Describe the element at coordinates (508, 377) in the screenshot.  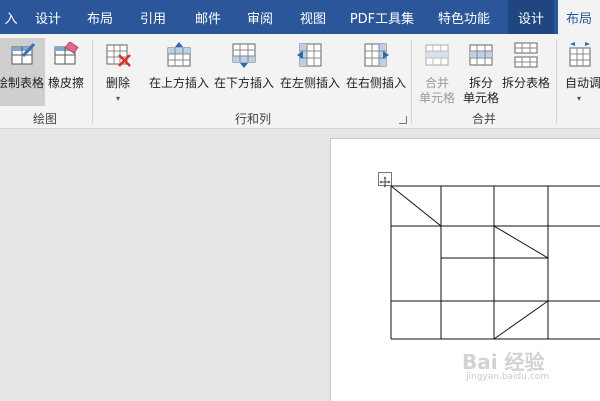
I see `watermark-url: jingyan.baidu.com` at that location.